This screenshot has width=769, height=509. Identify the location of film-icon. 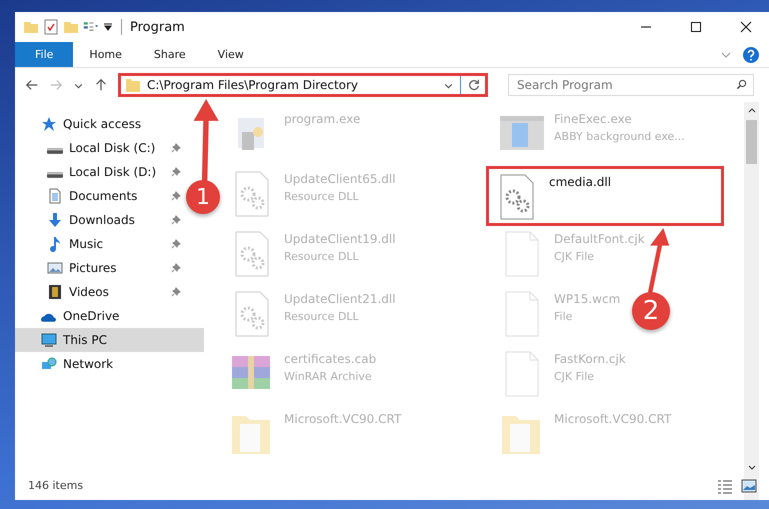
(55, 292).